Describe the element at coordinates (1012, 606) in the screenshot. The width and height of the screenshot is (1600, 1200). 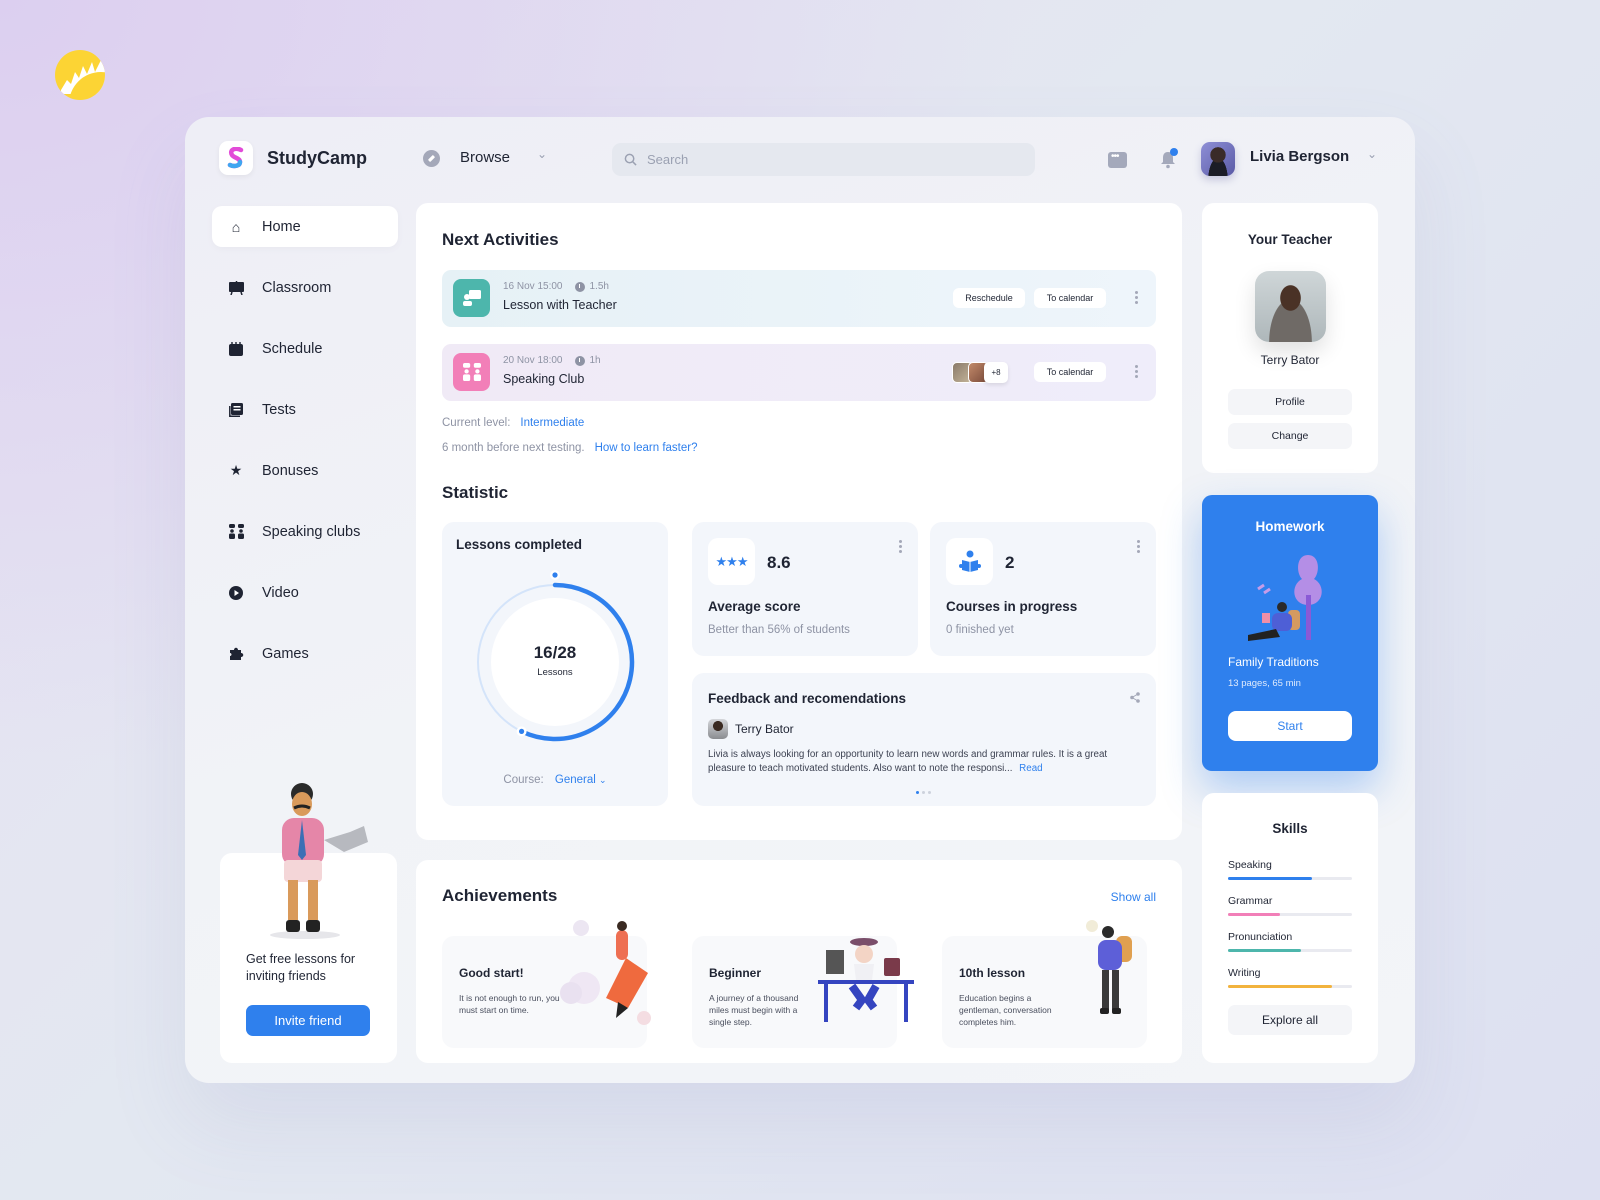
I see `courses-title: Courses in progress` at that location.